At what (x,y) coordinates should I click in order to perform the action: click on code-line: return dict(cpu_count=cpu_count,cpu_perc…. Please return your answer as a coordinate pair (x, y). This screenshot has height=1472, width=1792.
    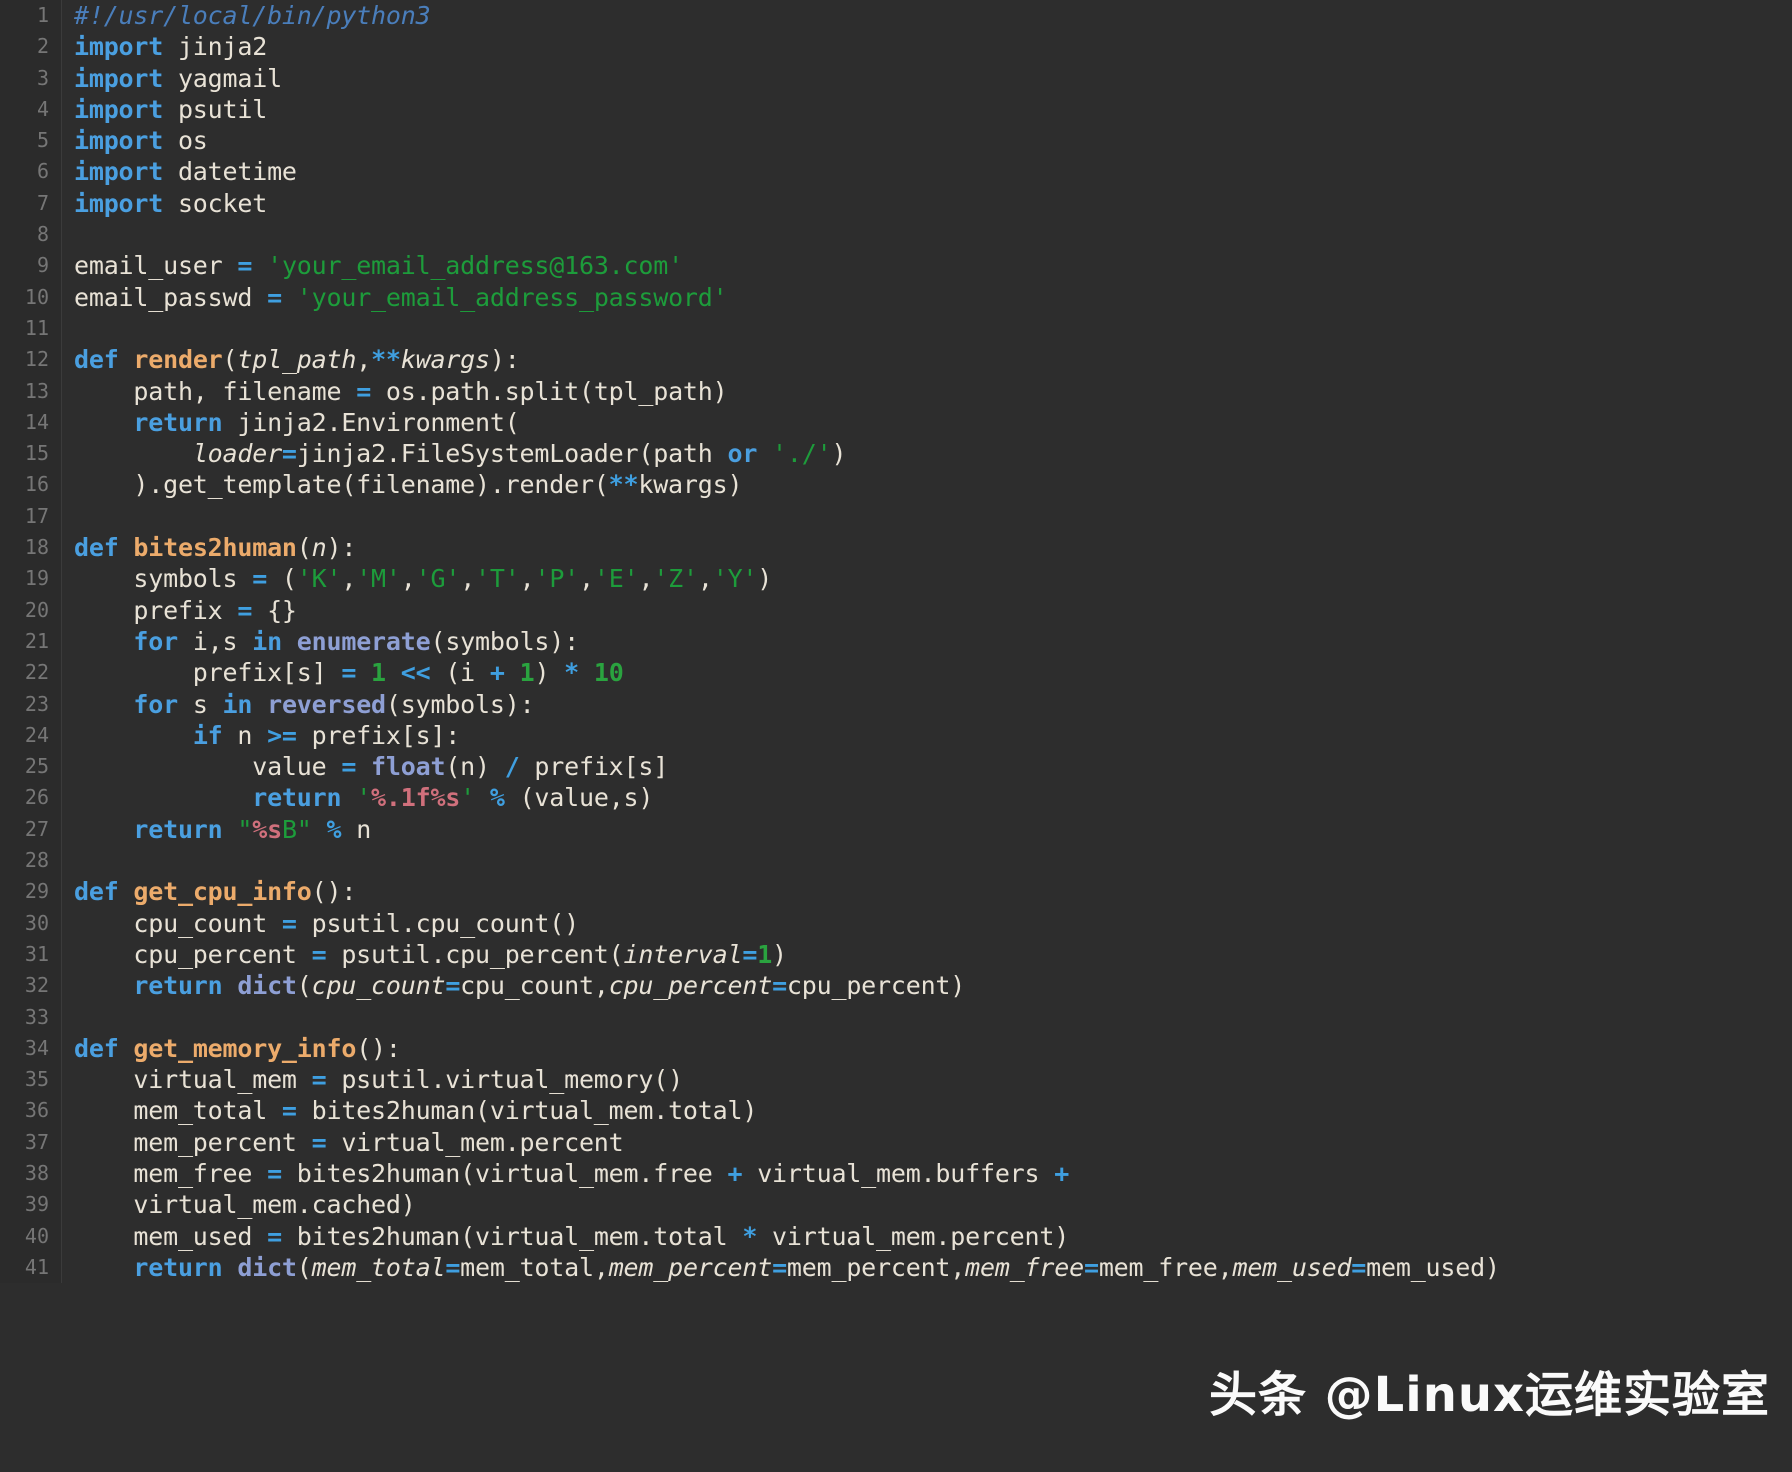
    Looking at the image, I should click on (933, 985).